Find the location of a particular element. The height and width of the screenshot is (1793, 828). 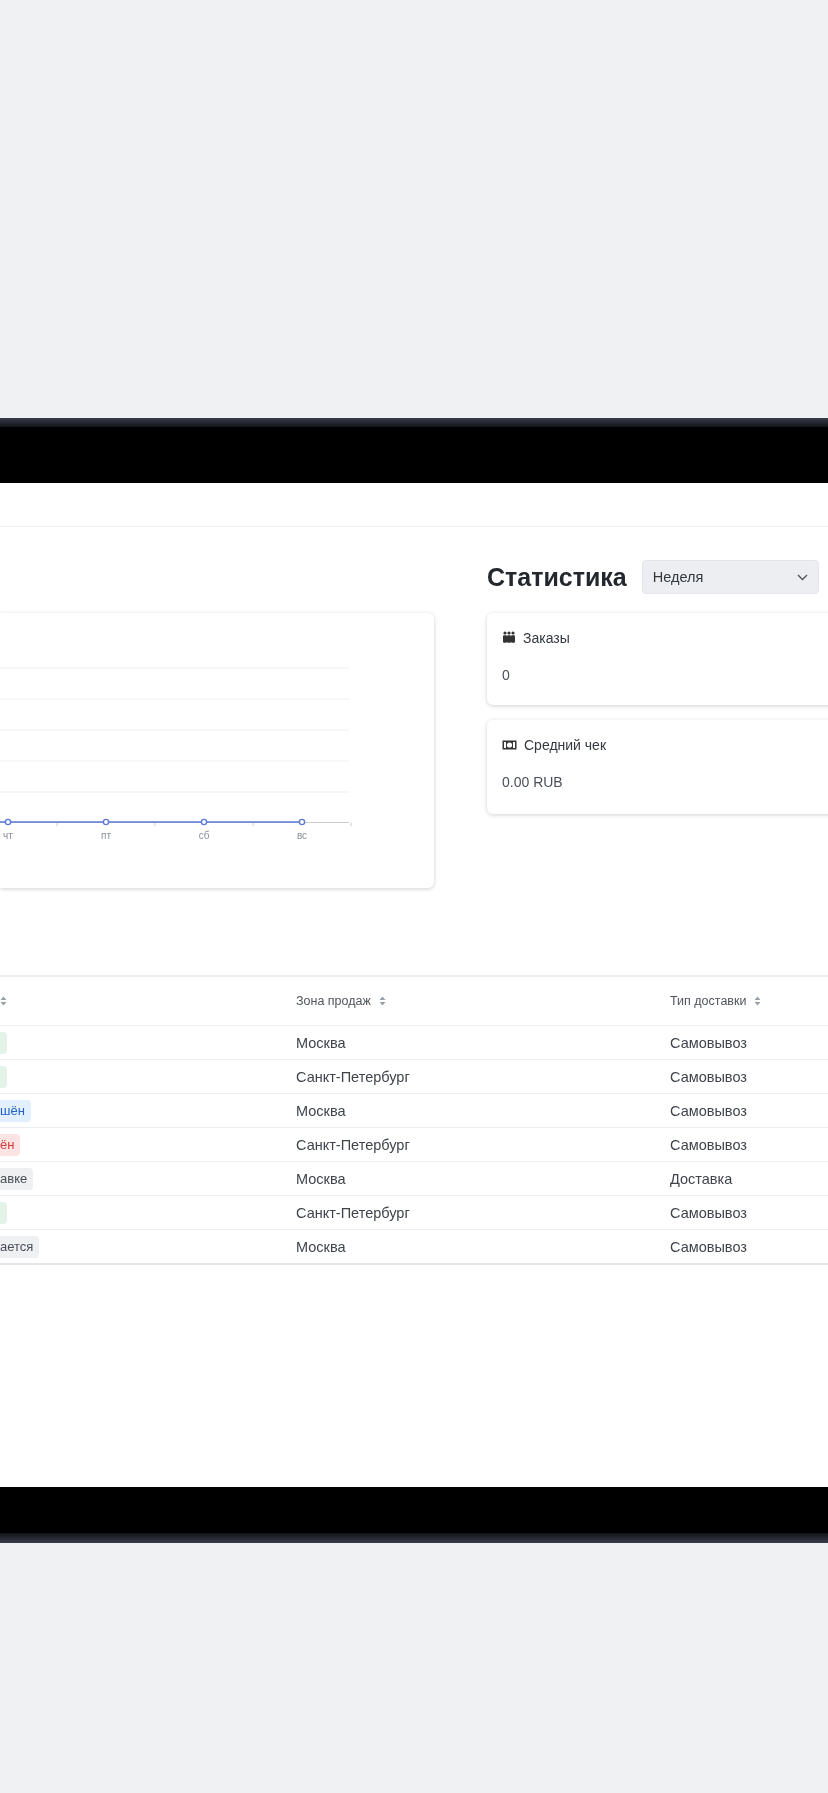

section-title: Статистика is located at coordinates (557, 577).